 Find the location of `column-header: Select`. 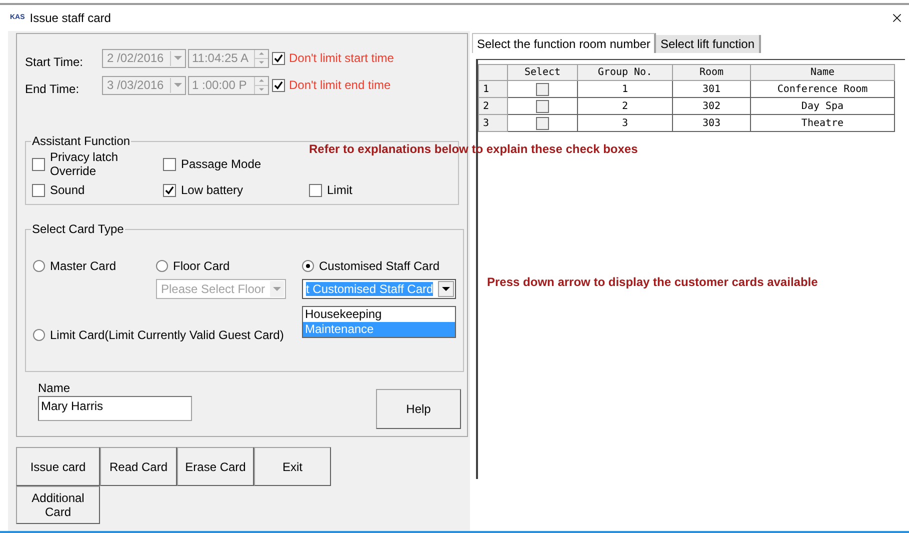

column-header: Select is located at coordinates (543, 72).